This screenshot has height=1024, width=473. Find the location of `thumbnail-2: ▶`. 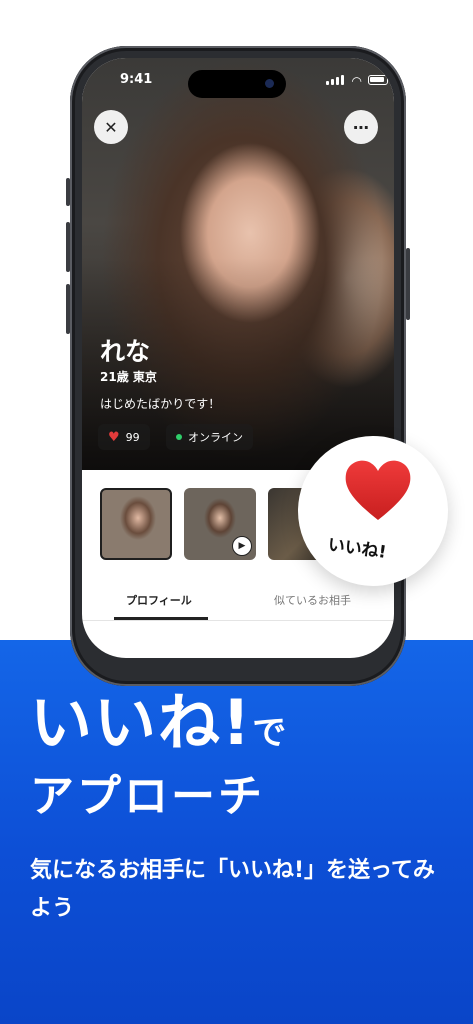

thumbnail-2: ▶ is located at coordinates (220, 524).